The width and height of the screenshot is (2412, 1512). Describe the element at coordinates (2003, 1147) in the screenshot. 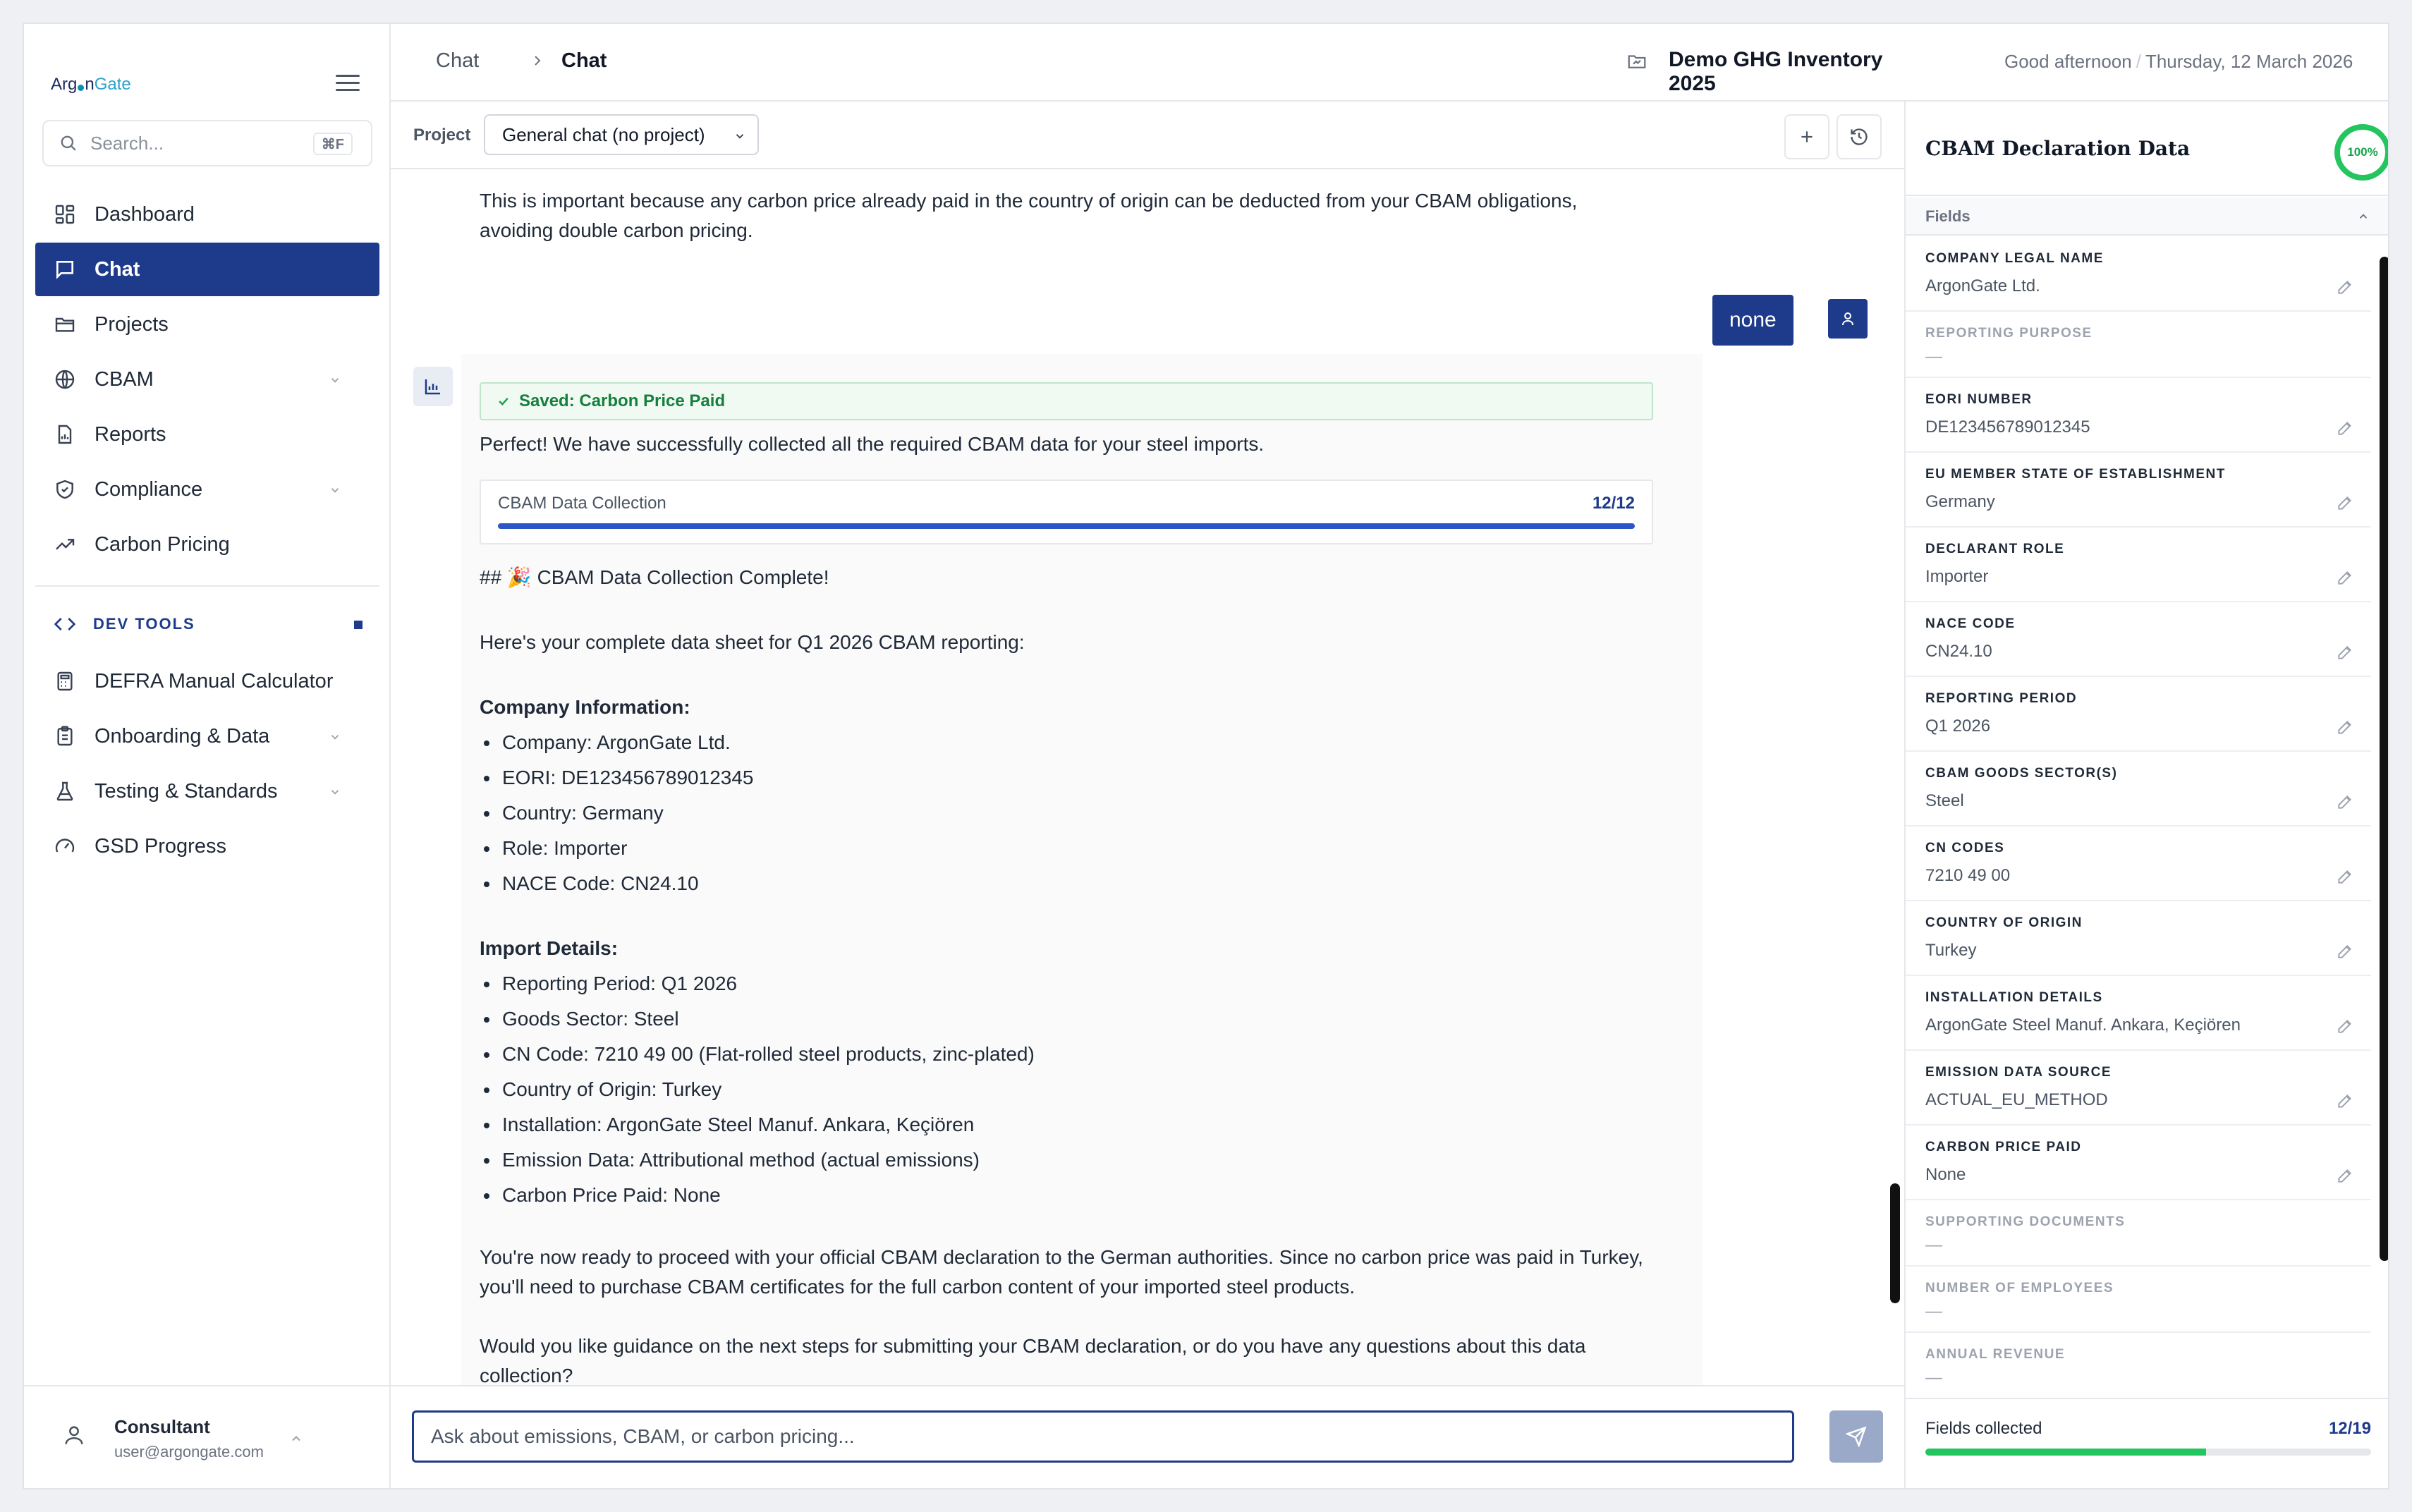

I see `field-label: CARBON PRICE PAID` at that location.